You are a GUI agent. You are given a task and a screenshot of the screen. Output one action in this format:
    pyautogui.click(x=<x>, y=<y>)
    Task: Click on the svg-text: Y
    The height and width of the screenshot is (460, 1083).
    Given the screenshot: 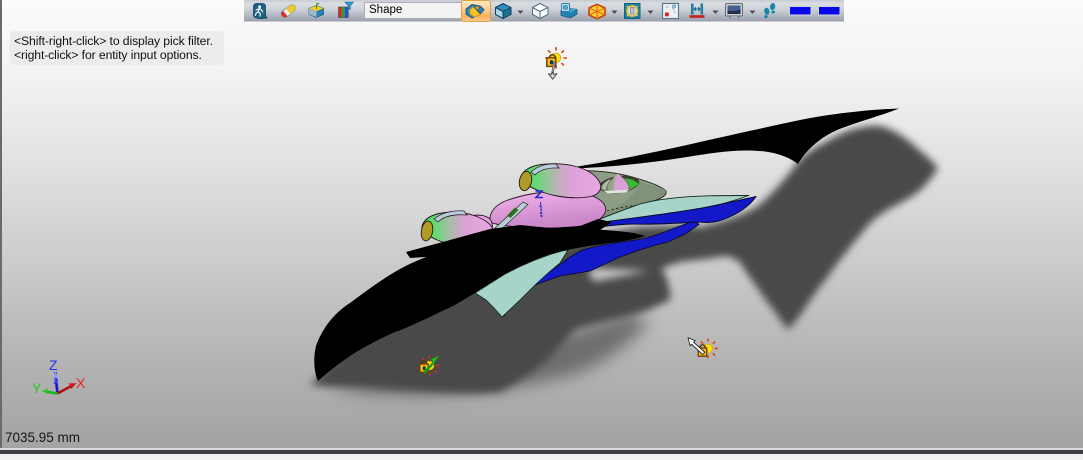 What is the action you would take?
    pyautogui.click(x=37, y=388)
    